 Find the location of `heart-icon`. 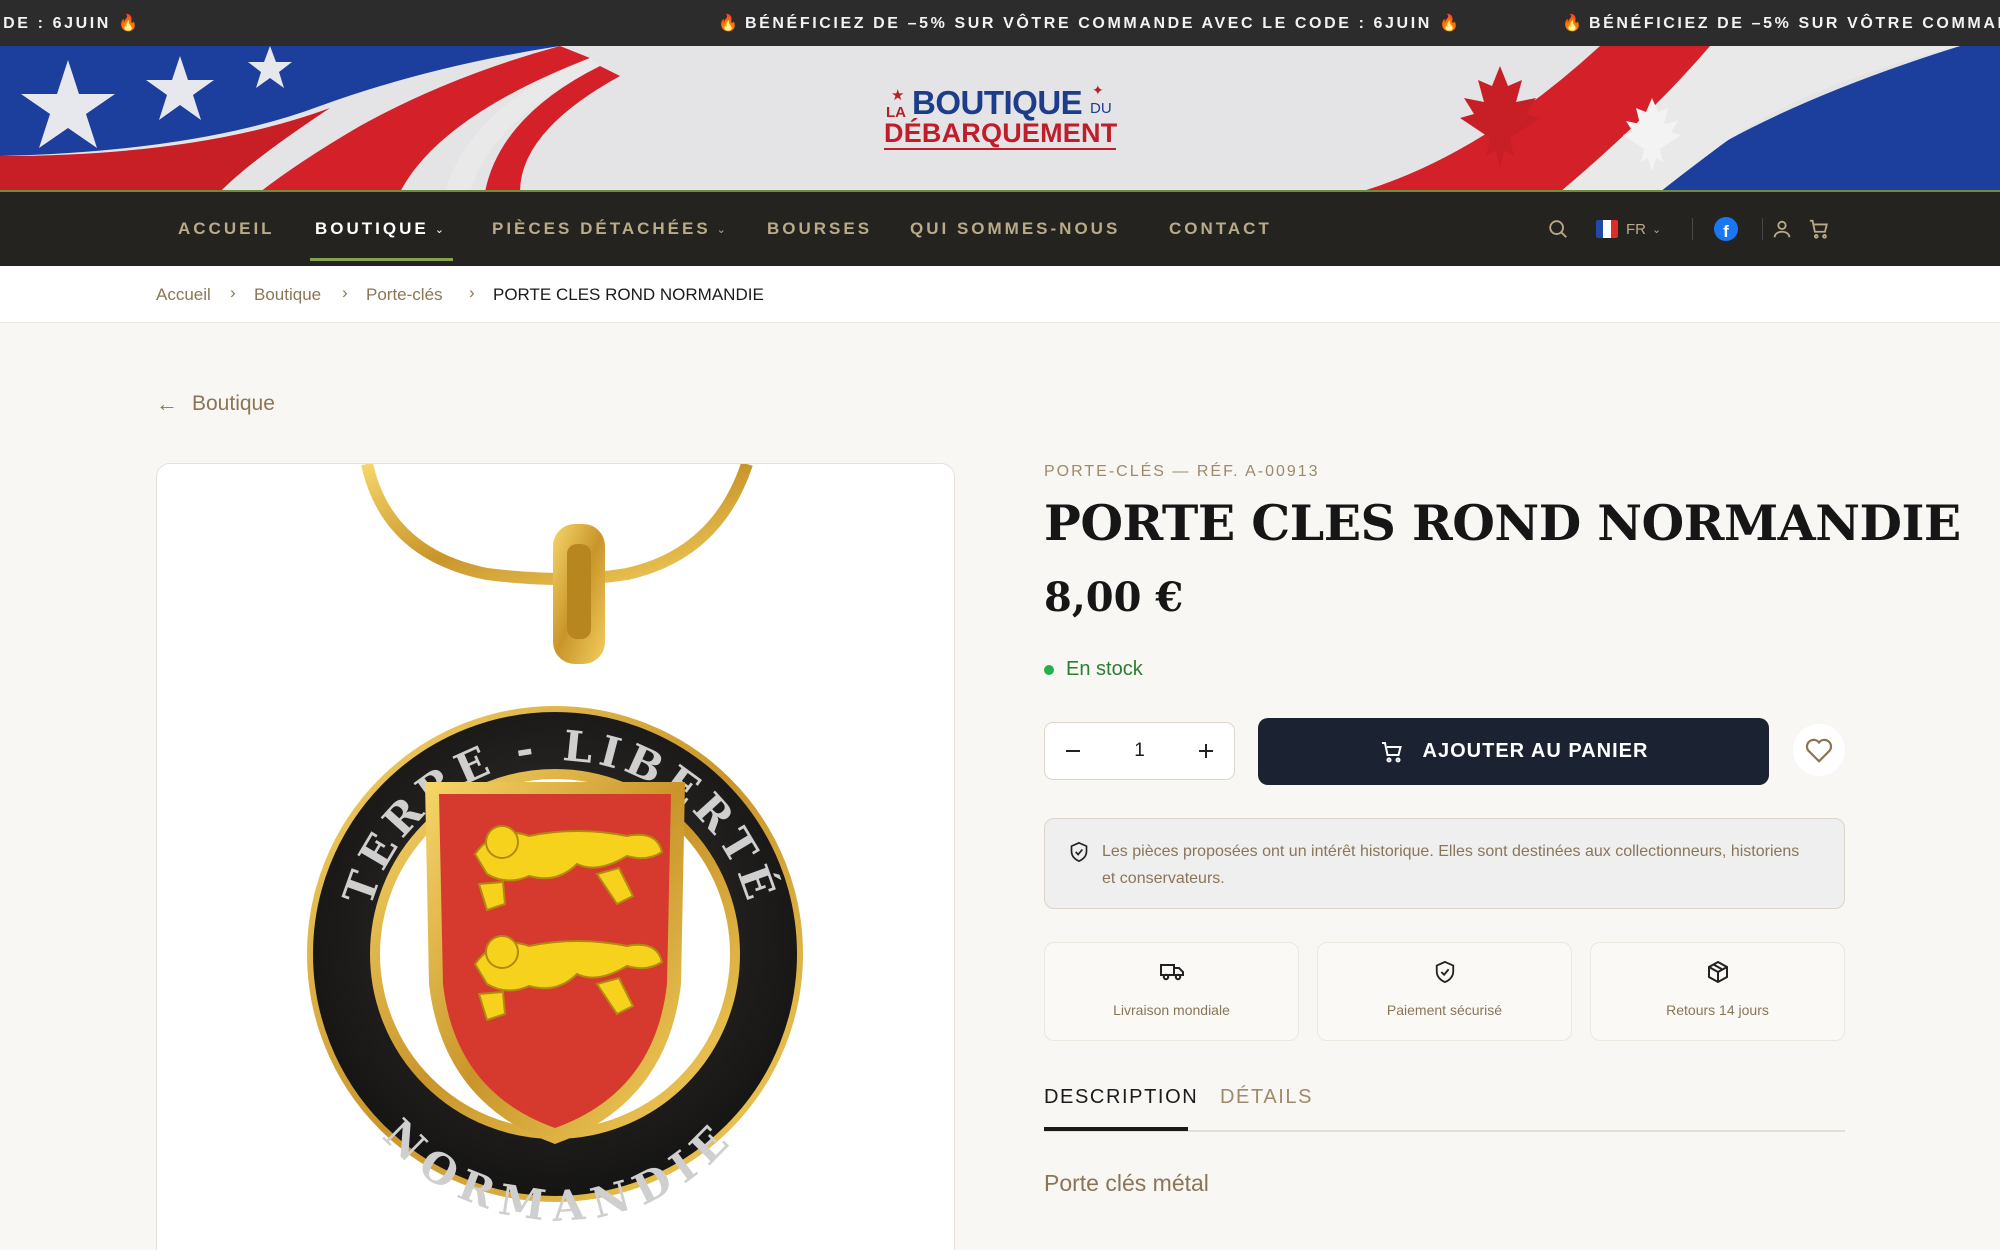

heart-icon is located at coordinates (1819, 750).